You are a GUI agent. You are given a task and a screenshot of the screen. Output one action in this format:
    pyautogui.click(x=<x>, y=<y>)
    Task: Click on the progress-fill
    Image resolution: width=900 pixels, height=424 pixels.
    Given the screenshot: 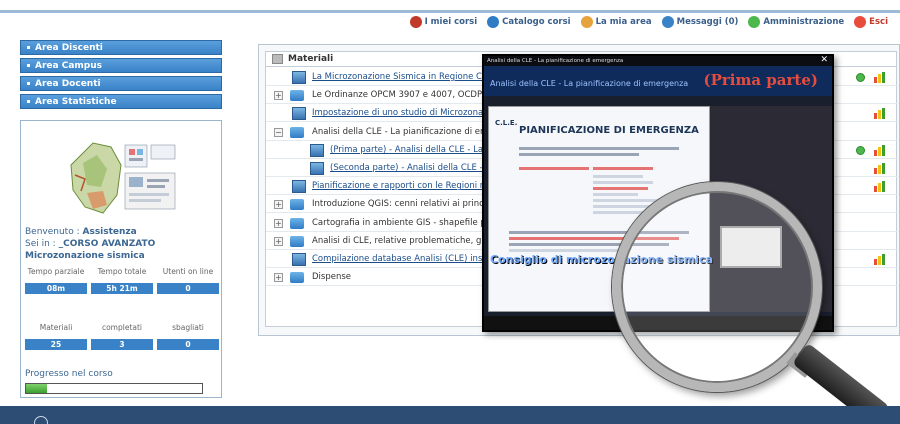 What is the action you would take?
    pyautogui.click(x=37, y=388)
    